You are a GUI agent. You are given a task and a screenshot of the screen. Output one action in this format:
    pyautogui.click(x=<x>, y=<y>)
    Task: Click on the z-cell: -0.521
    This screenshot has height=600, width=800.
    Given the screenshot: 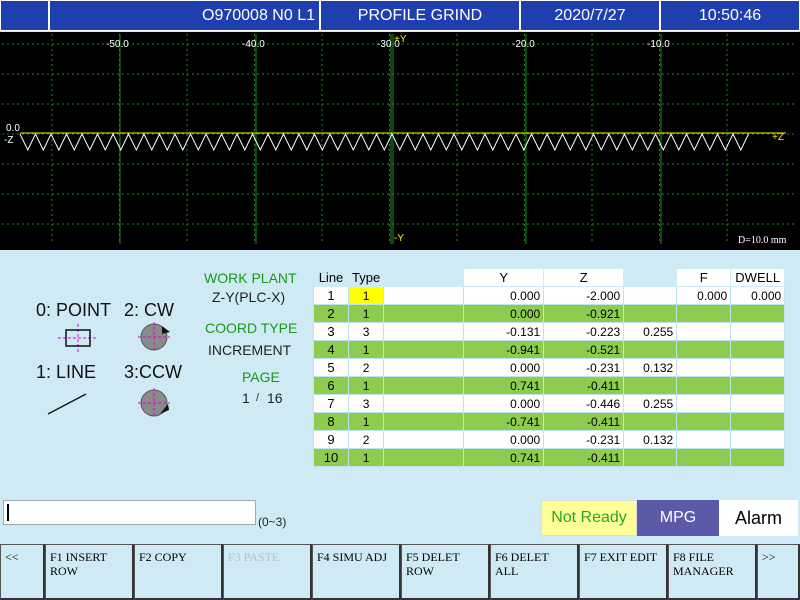 What is the action you would take?
    pyautogui.click(x=584, y=349)
    